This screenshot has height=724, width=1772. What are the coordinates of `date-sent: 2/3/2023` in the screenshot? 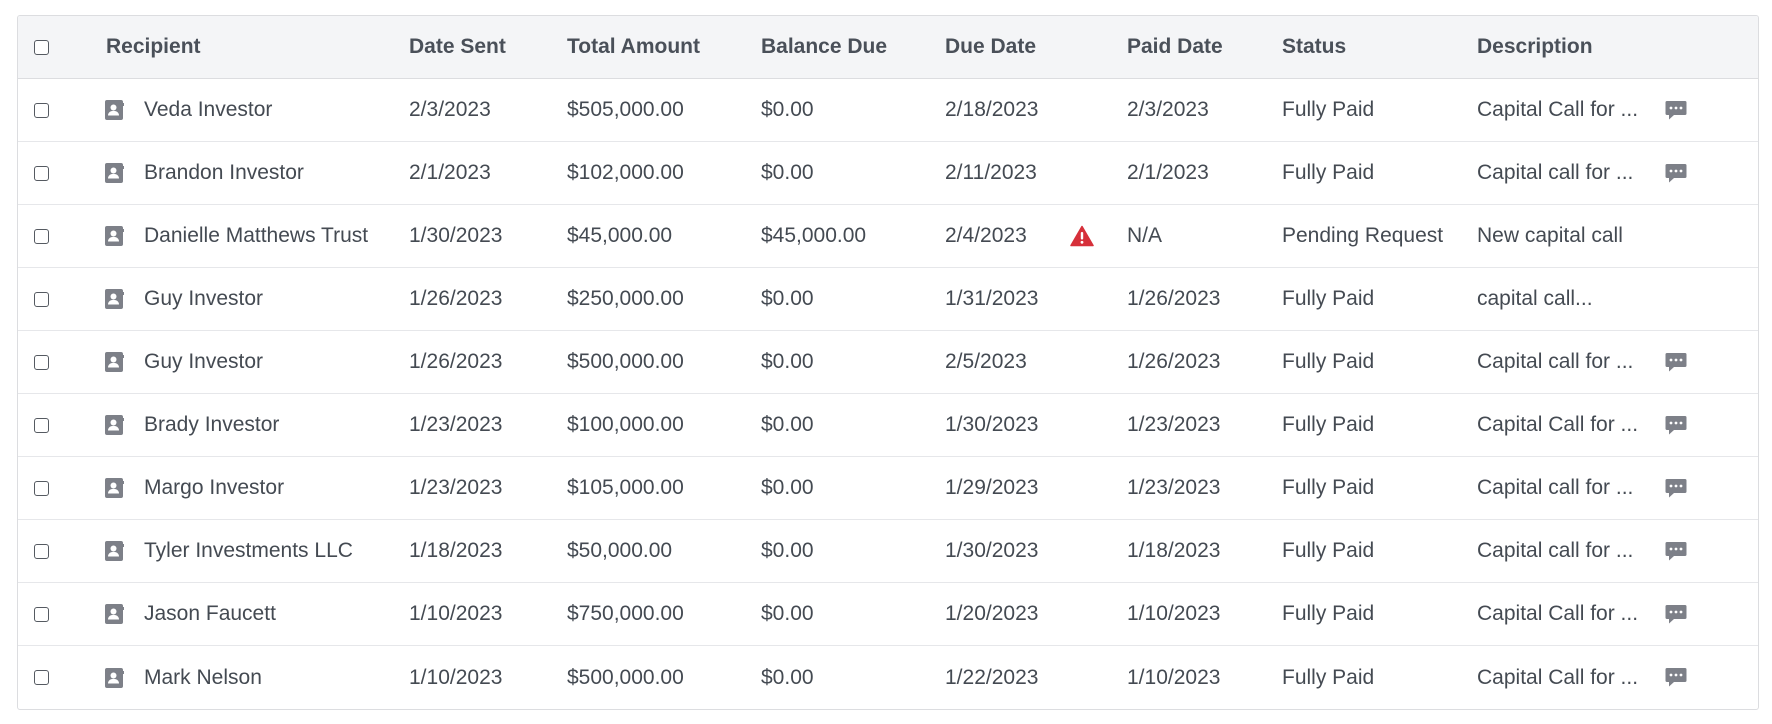 It's located at (450, 109).